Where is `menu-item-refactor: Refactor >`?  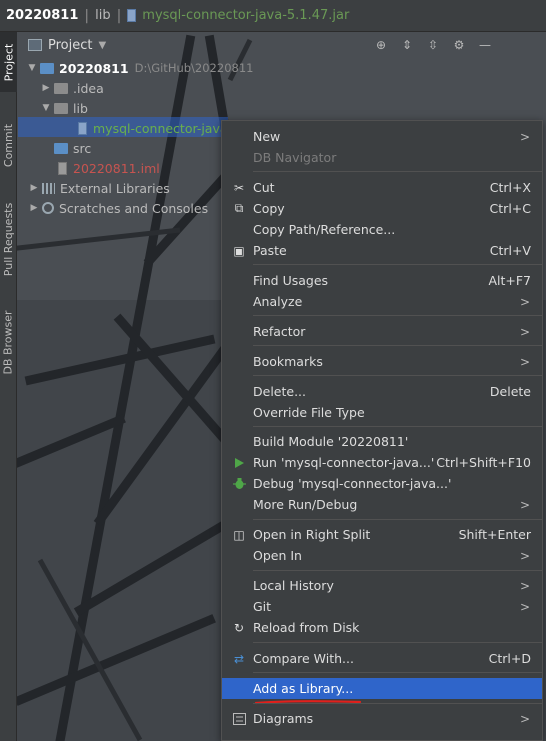 menu-item-refactor: Refactor > is located at coordinates (382, 331).